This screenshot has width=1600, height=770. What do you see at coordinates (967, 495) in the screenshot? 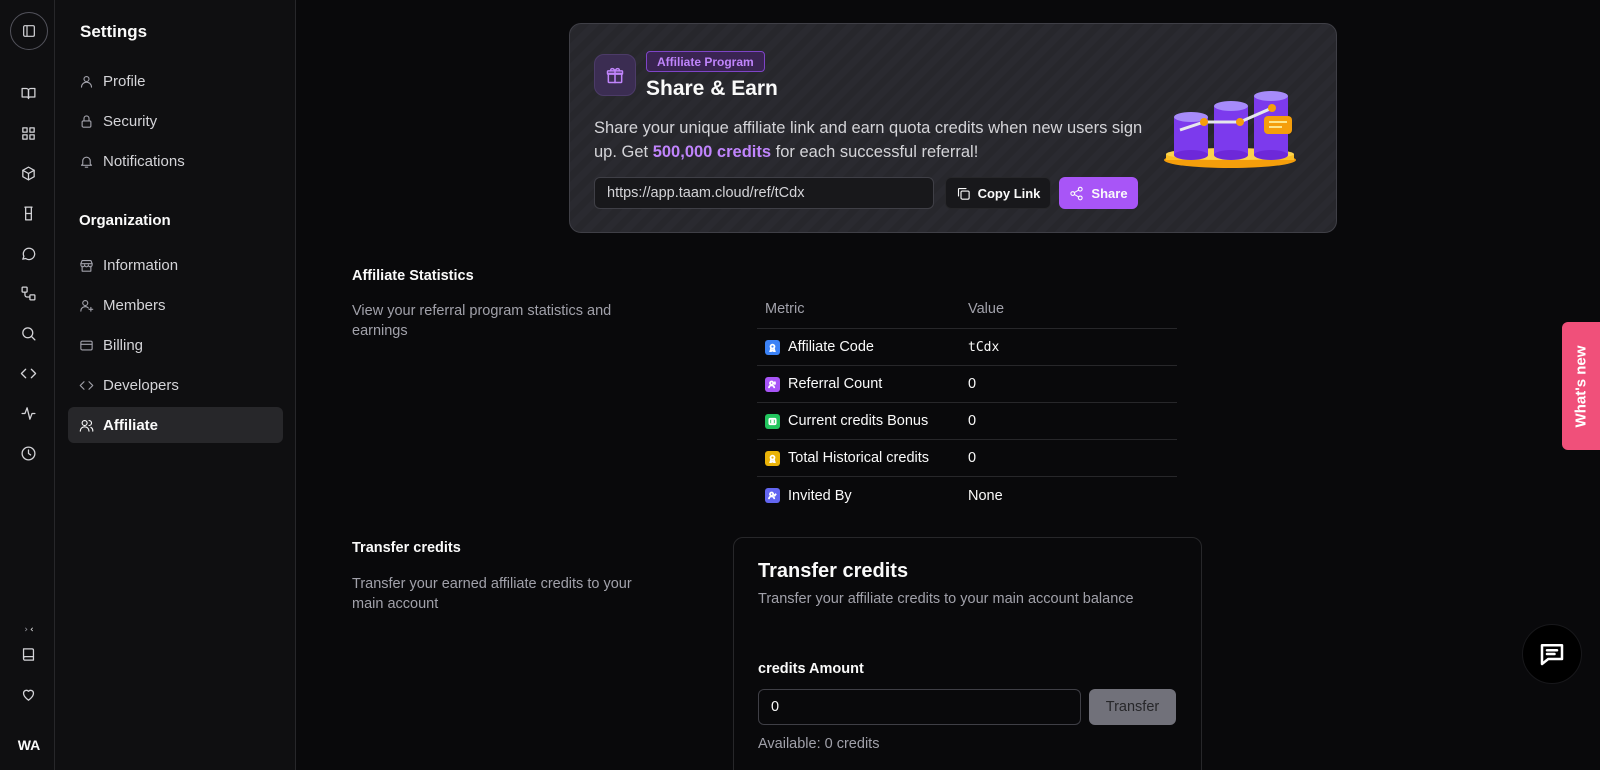
I see `table-row: Invited By None` at bounding box center [967, 495].